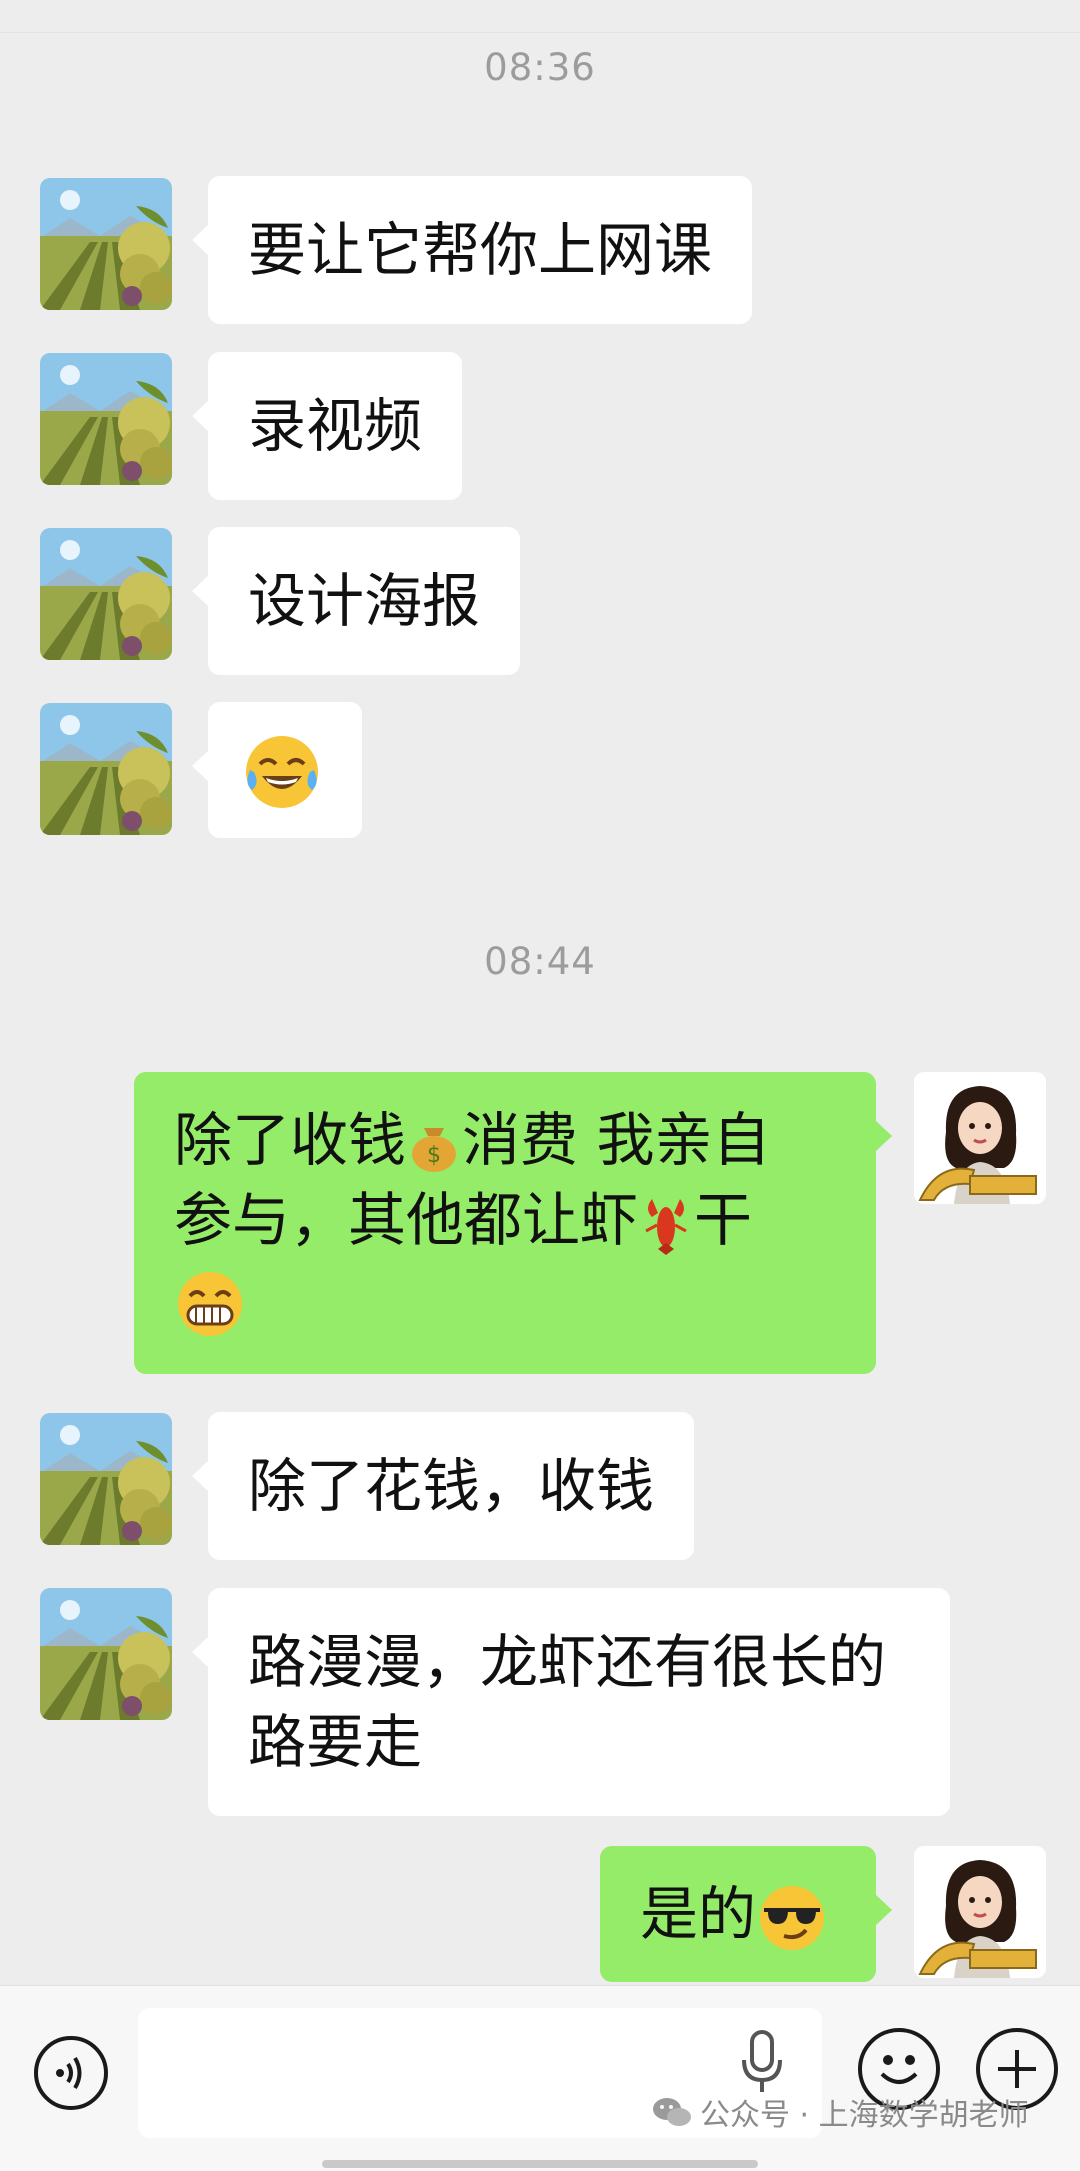 The height and width of the screenshot is (2171, 1080). Describe the element at coordinates (282, 771) in the screenshot. I see `tears-of-joy-emoji-icon` at that location.